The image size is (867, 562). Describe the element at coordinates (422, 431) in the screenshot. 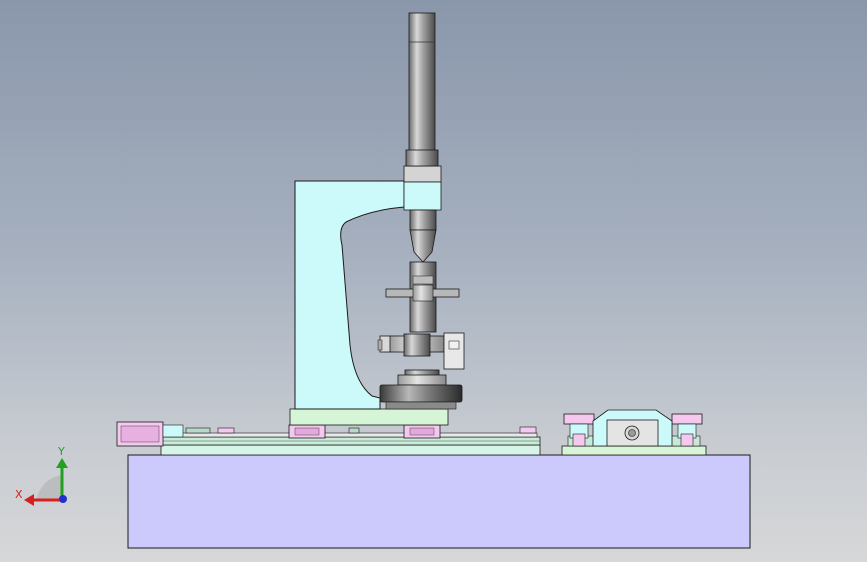

I see `carriage-block-right` at that location.